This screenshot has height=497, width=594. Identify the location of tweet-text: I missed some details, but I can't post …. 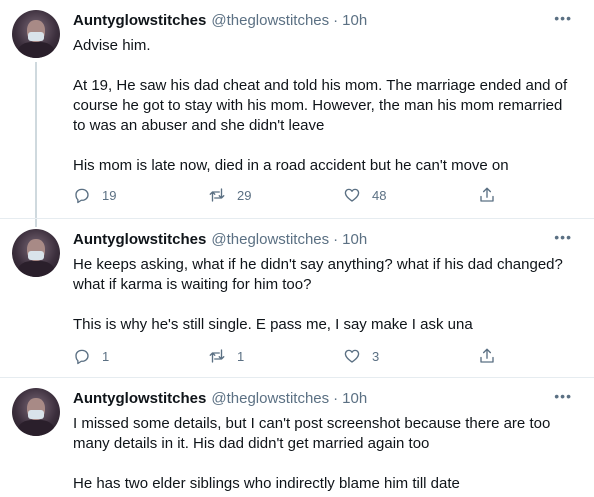
(312, 453).